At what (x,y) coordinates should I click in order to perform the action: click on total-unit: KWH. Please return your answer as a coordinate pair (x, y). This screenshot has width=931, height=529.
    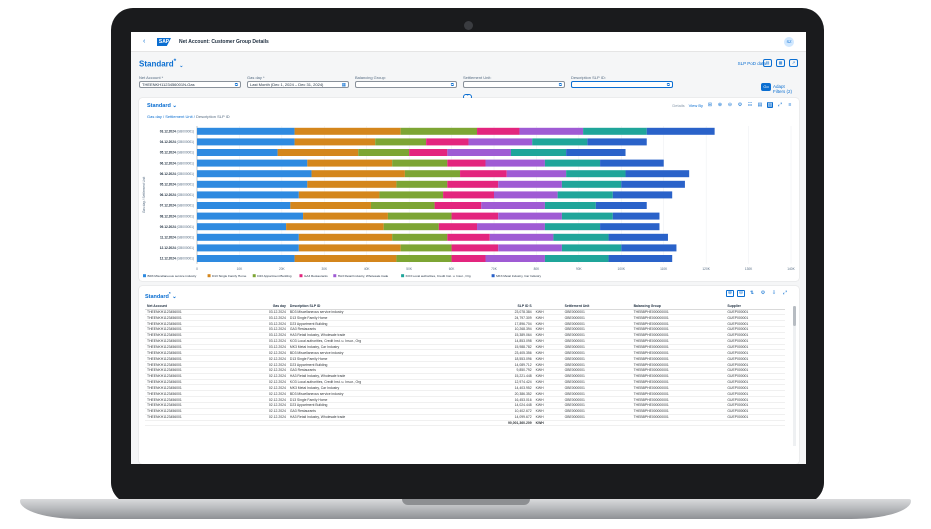
    Looking at the image, I should click on (548, 423).